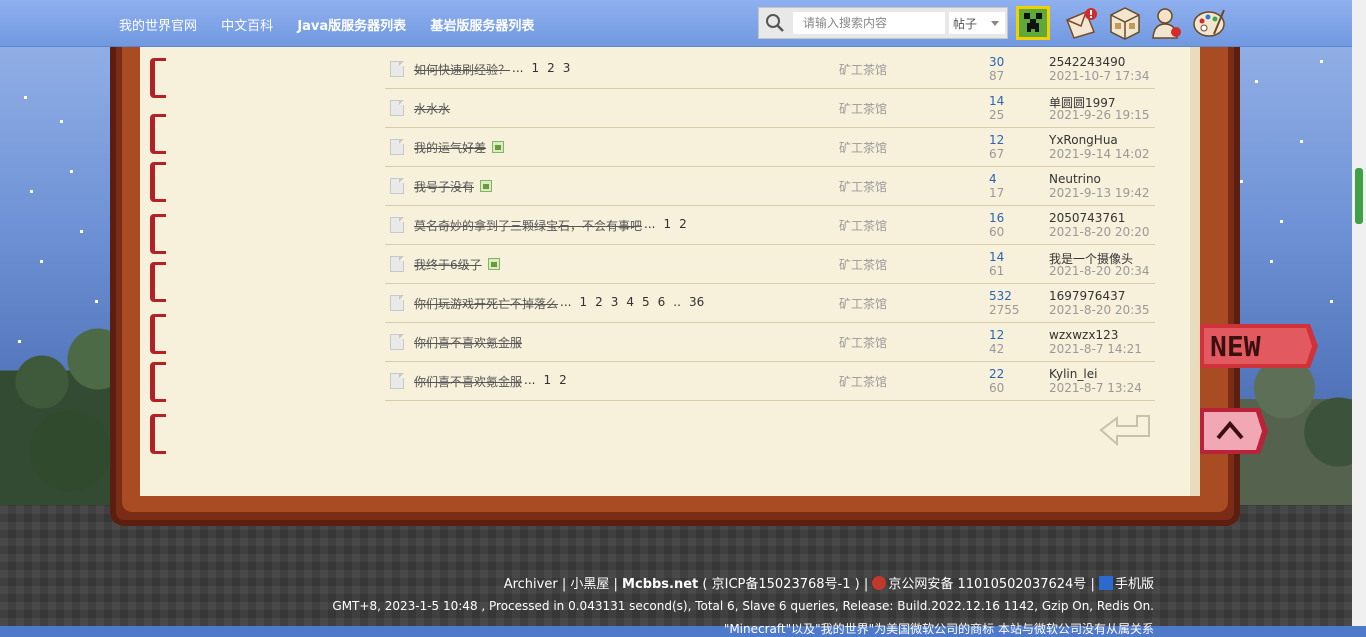  I want to click on thread-file-icon, so click(397, 303).